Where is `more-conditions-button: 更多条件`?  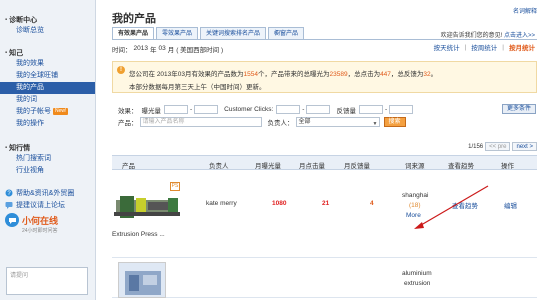
more-conditions-button: 更多条件 is located at coordinates (518, 109).